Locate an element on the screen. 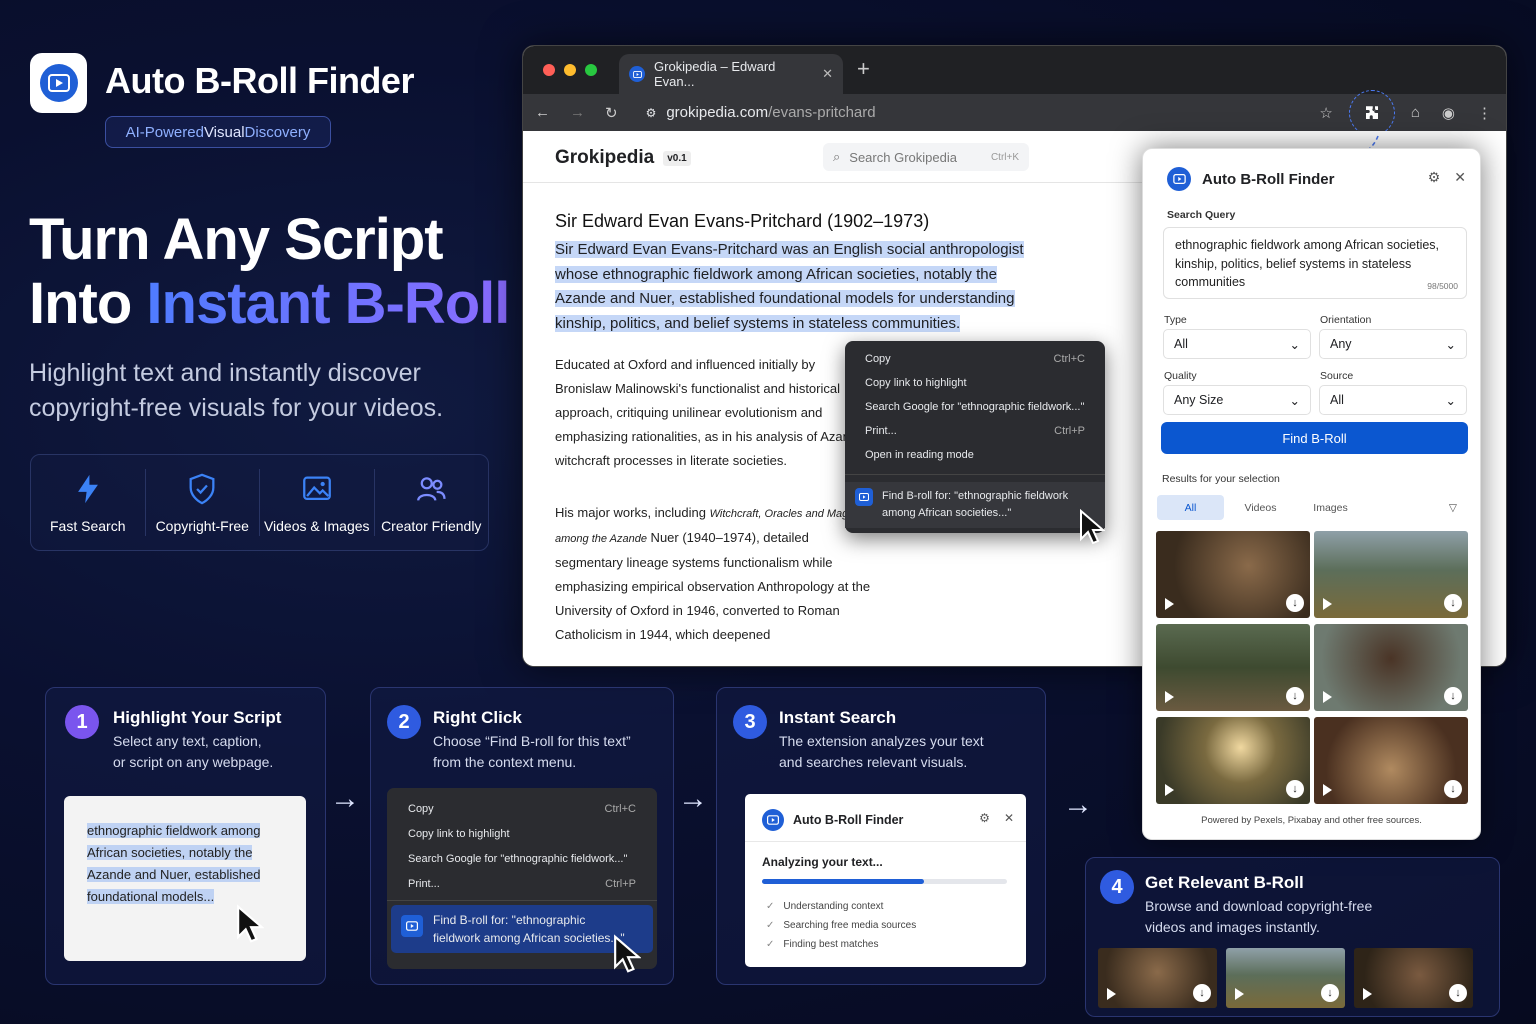 The image size is (1536, 1024). menu-label: Copy is located at coordinates (421, 808).